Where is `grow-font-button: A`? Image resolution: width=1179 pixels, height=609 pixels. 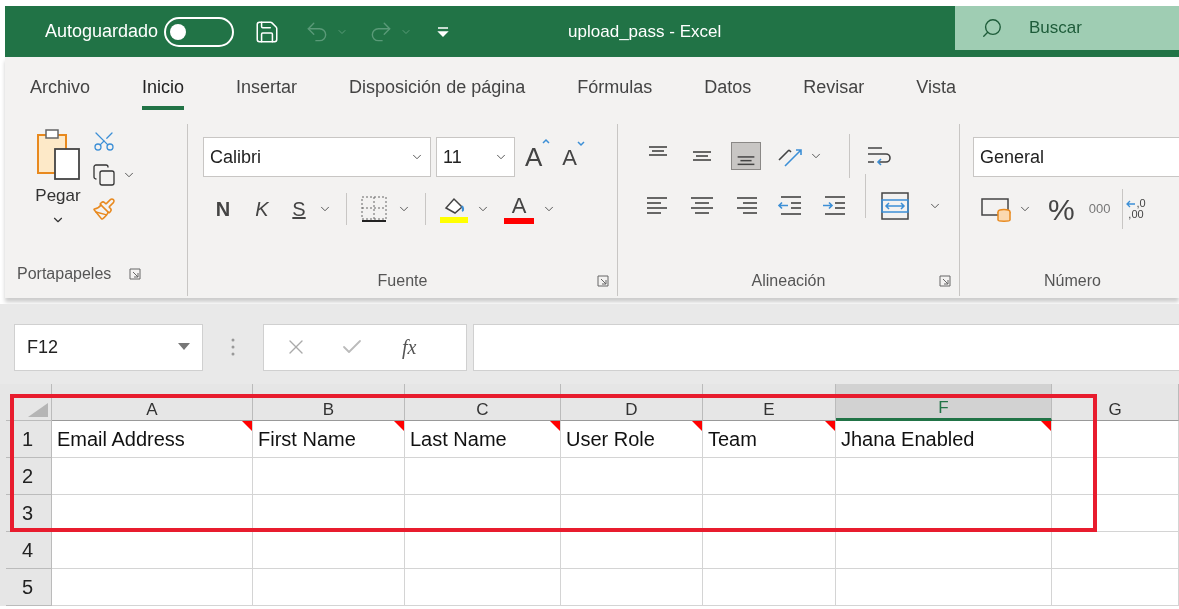
grow-font-button: A is located at coordinates (538, 157).